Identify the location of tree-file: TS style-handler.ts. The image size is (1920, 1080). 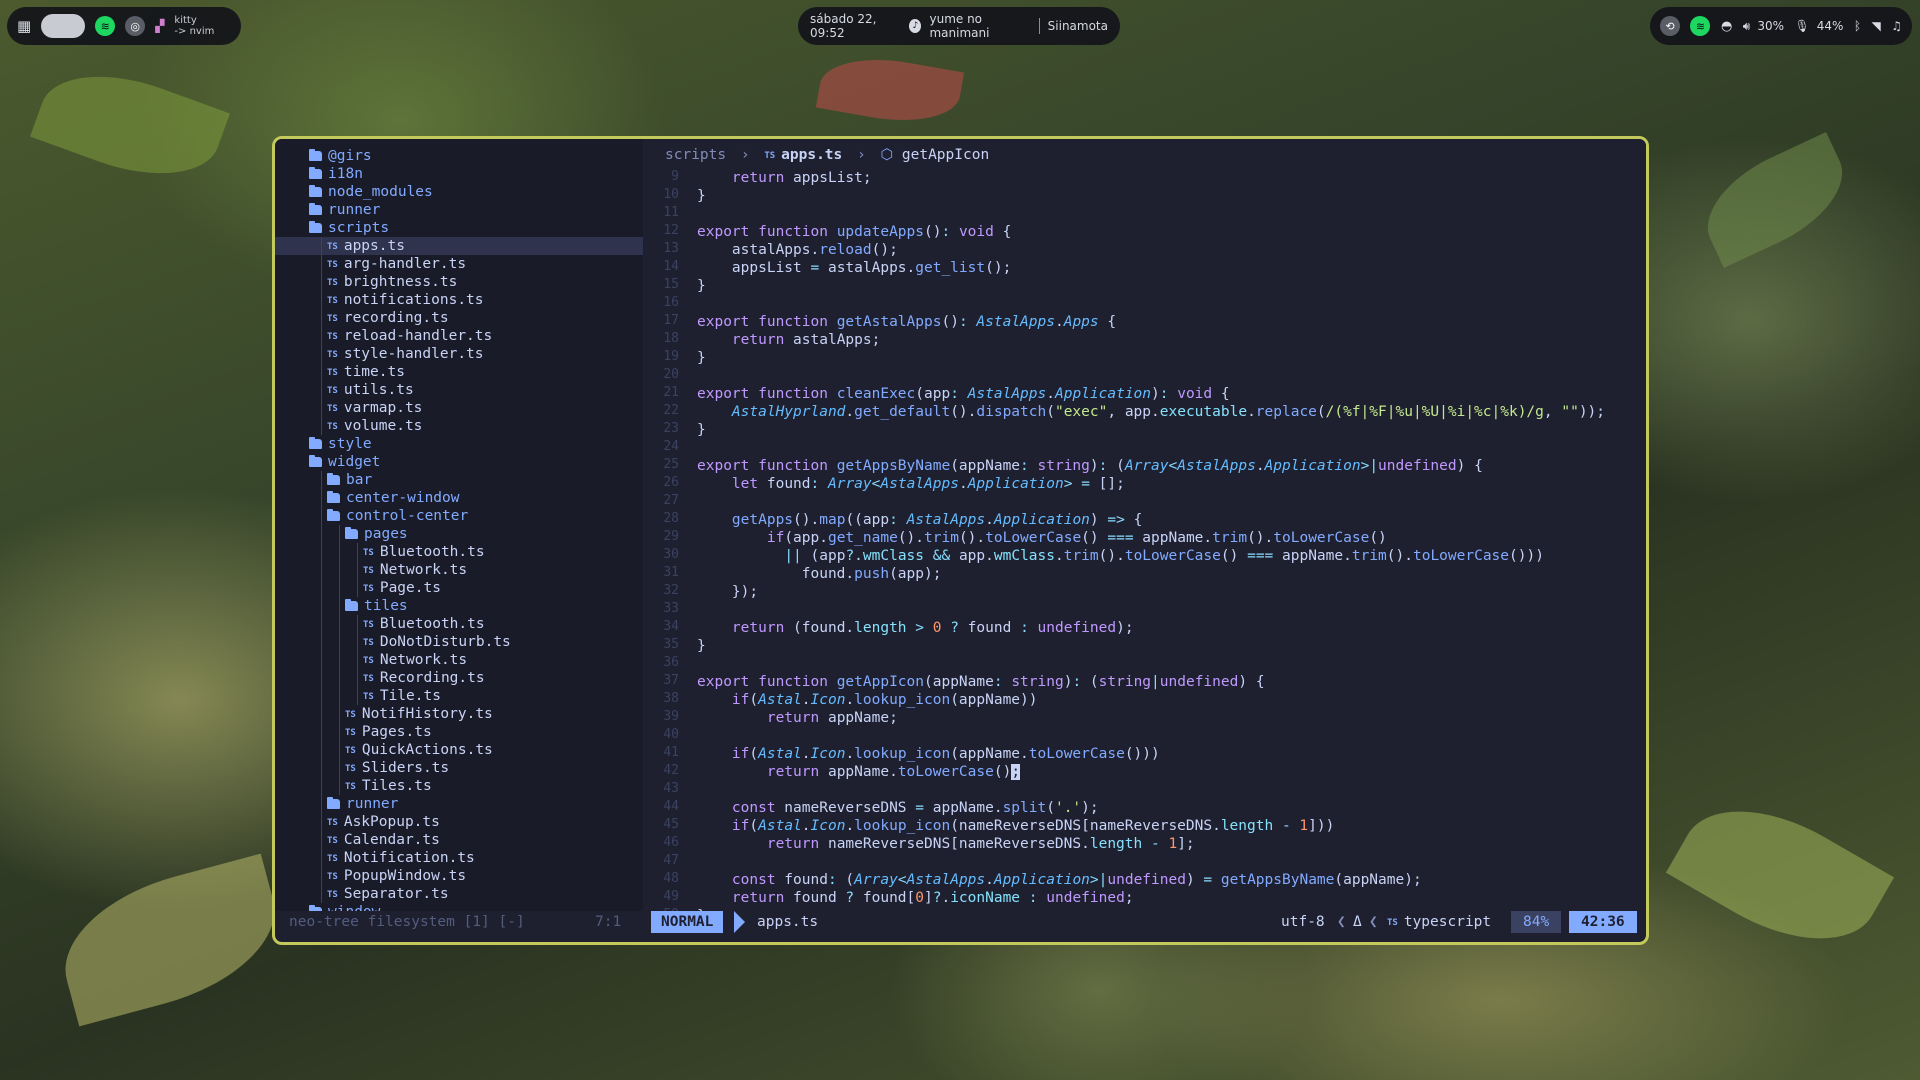
(459, 354).